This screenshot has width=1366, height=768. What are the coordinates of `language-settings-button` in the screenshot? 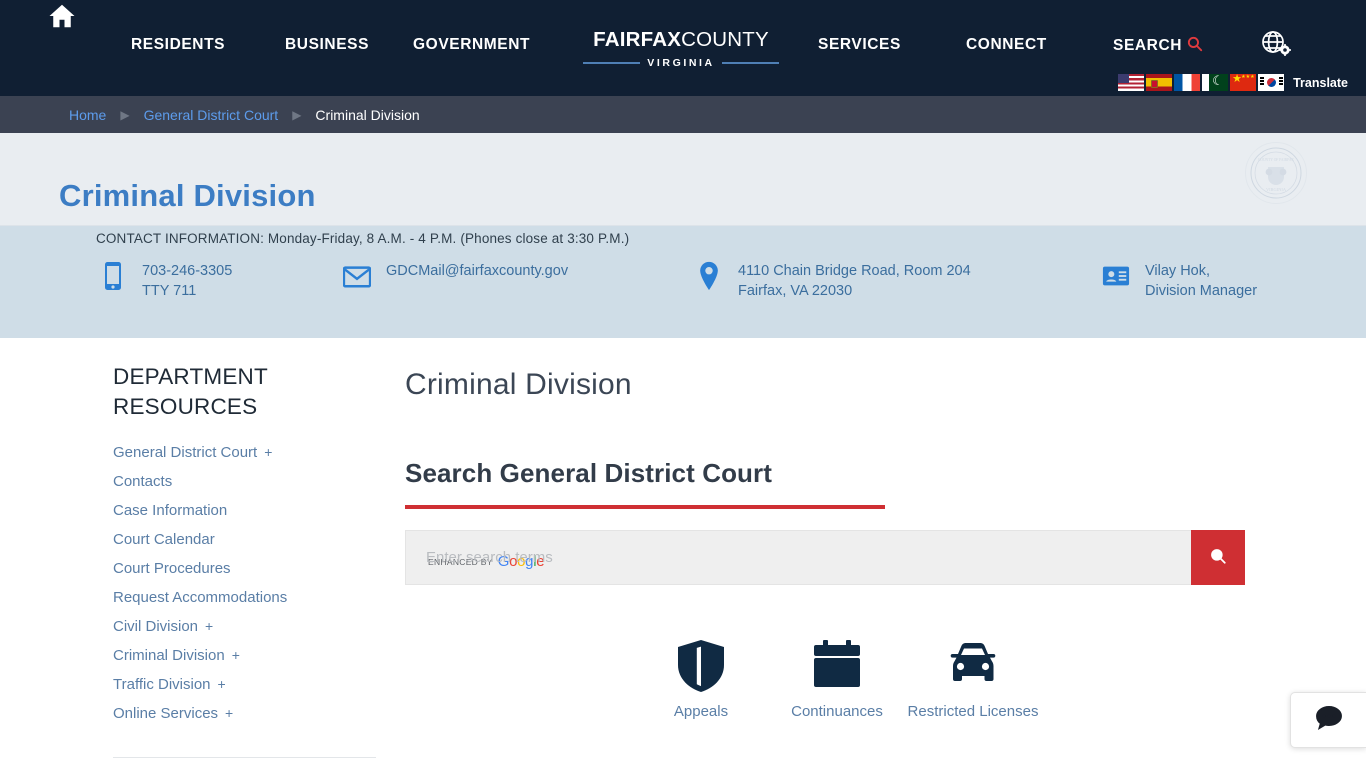 It's located at (1277, 45).